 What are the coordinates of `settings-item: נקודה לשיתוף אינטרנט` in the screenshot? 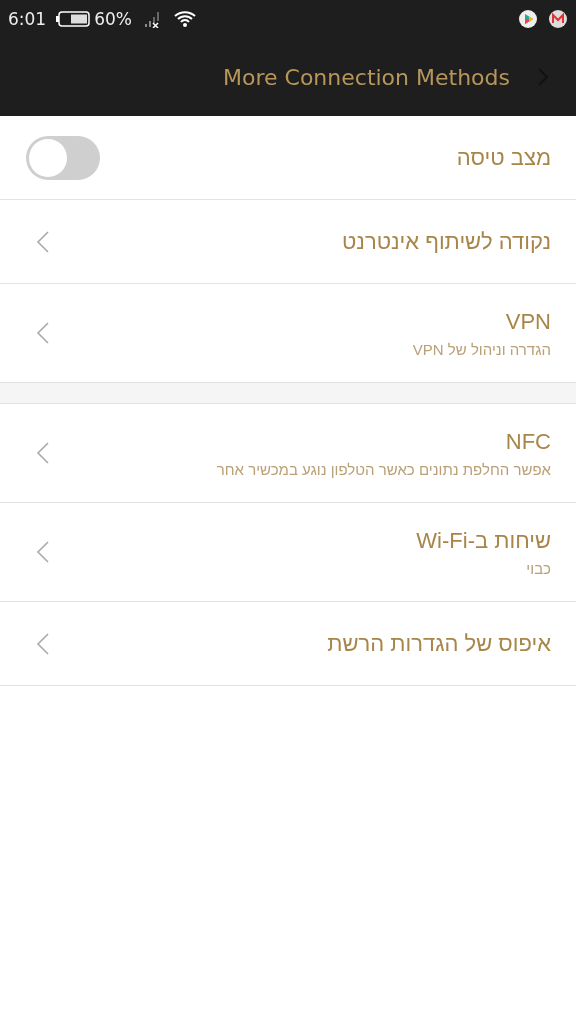 It's located at (288, 242).